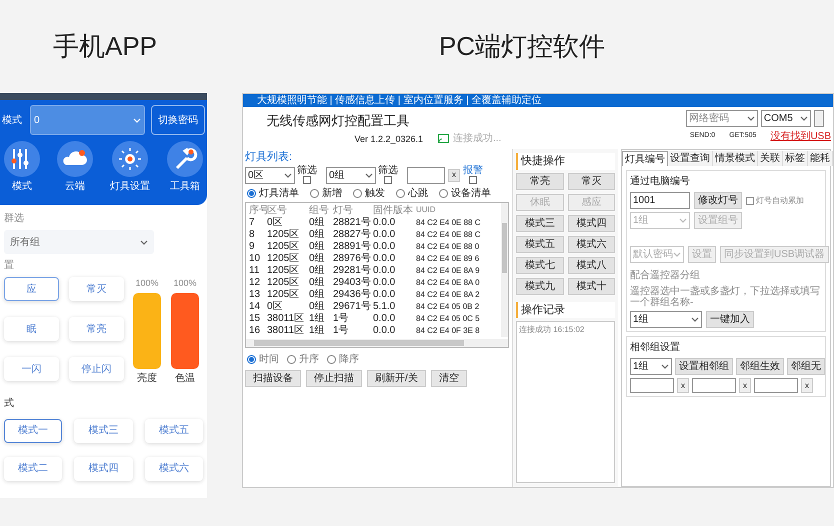 The width and height of the screenshot is (834, 526). I want to click on table-cell-text: 1205区, so click(283, 259).